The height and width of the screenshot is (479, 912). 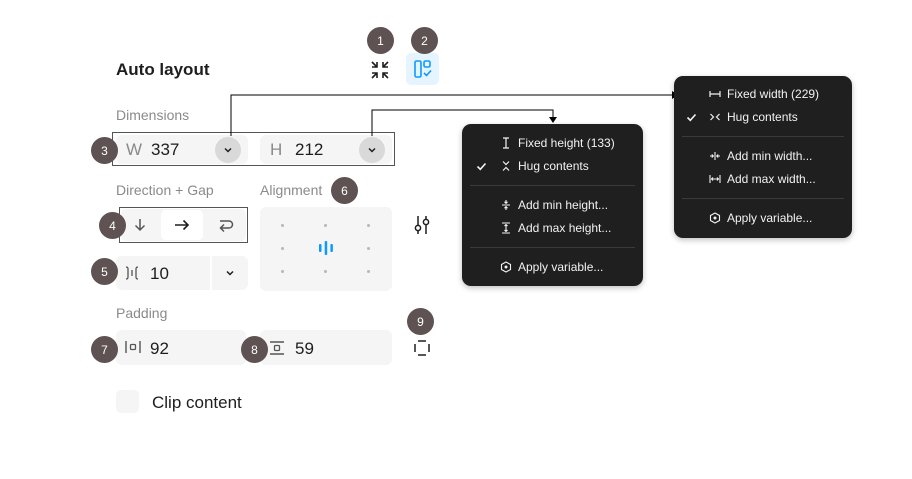 I want to click on badge-2: 2, so click(x=424, y=40).